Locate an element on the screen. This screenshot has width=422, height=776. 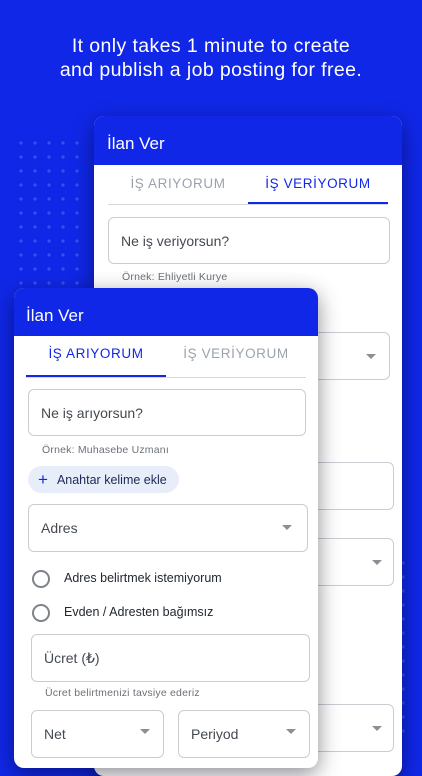
headline-line-1: It only takes 1 minute to create is located at coordinates (211, 46).